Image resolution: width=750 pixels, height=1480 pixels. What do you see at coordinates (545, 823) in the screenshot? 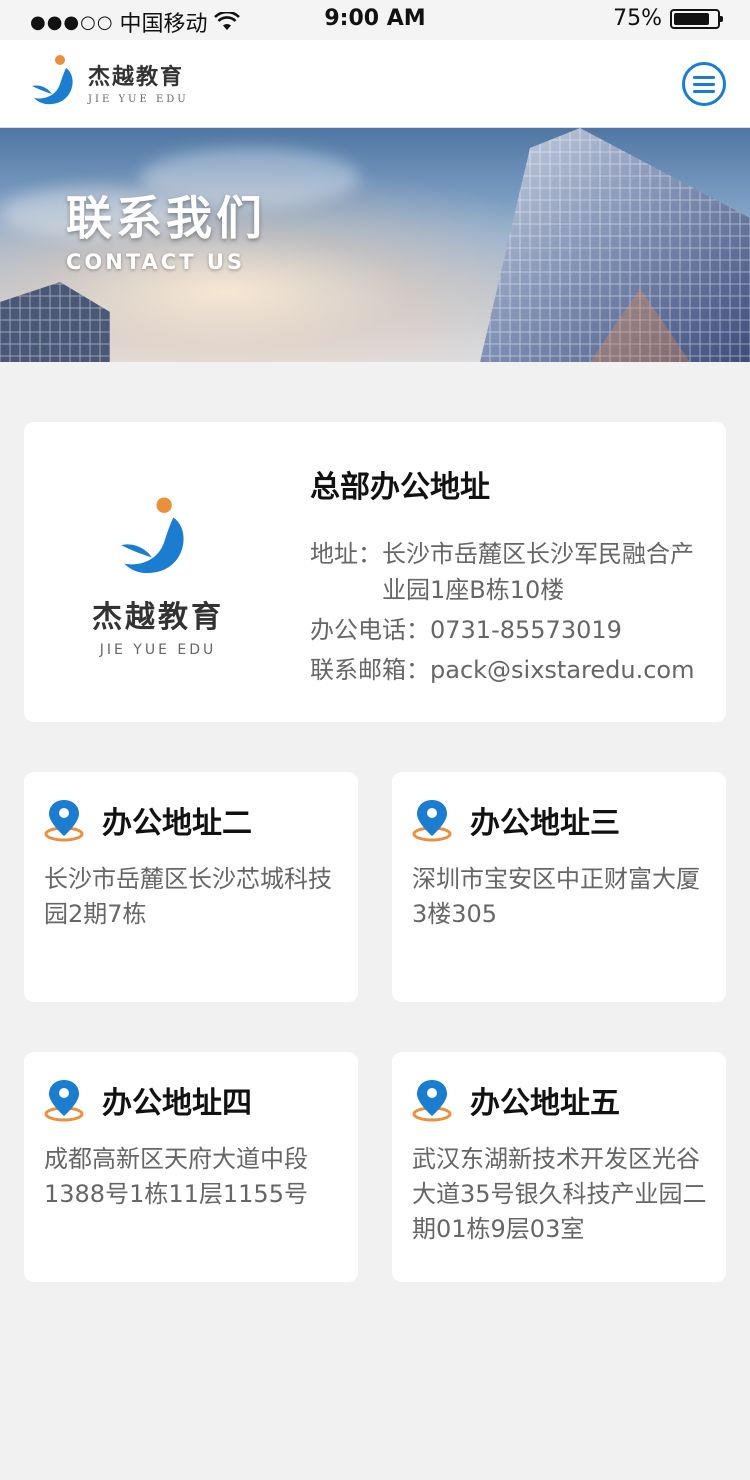
I see `office-name: 办公地址三` at bounding box center [545, 823].